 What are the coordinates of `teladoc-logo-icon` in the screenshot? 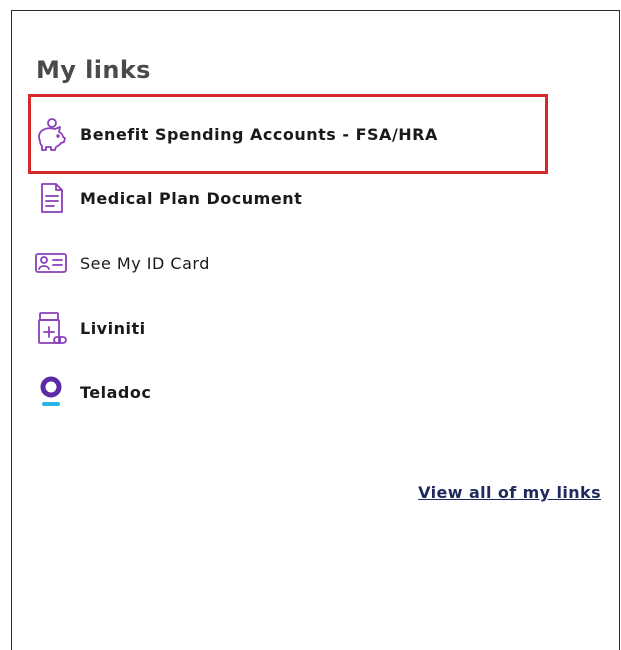 It's located at (51, 392).